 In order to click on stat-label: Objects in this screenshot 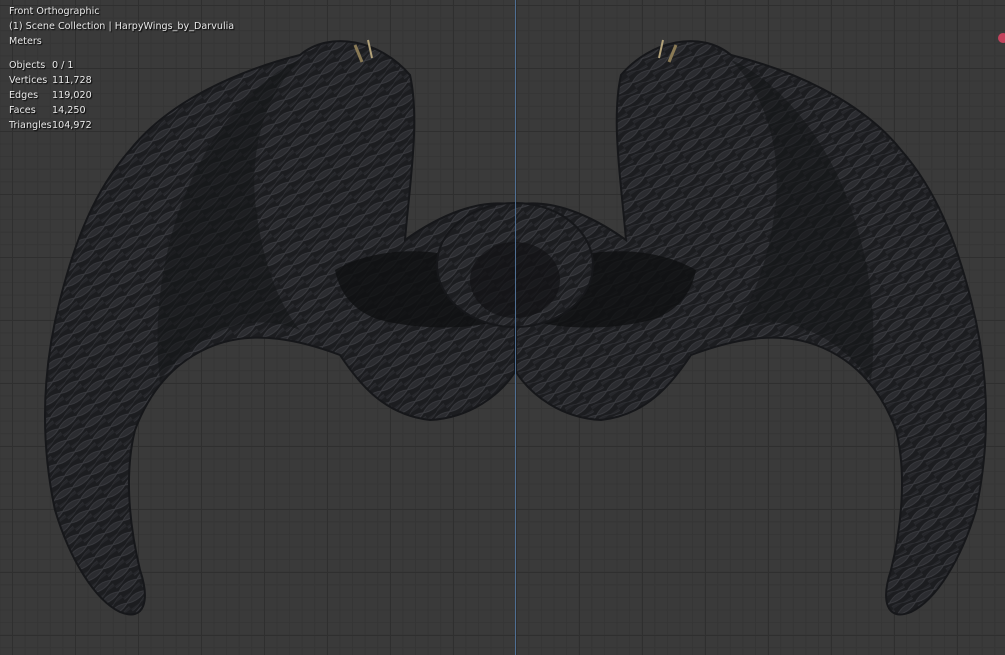, I will do `click(27, 65)`.